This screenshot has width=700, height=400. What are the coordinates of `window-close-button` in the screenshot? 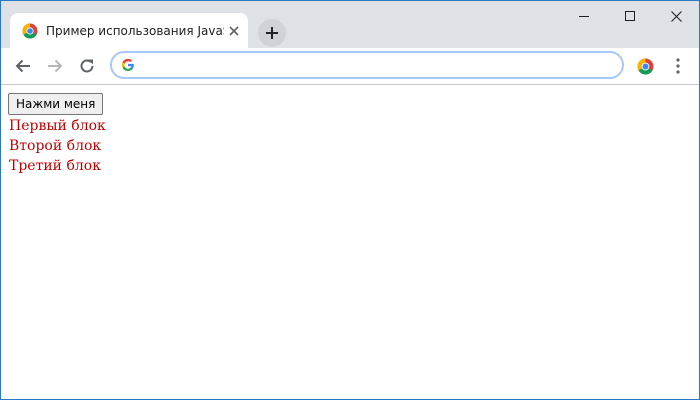 It's located at (676, 16).